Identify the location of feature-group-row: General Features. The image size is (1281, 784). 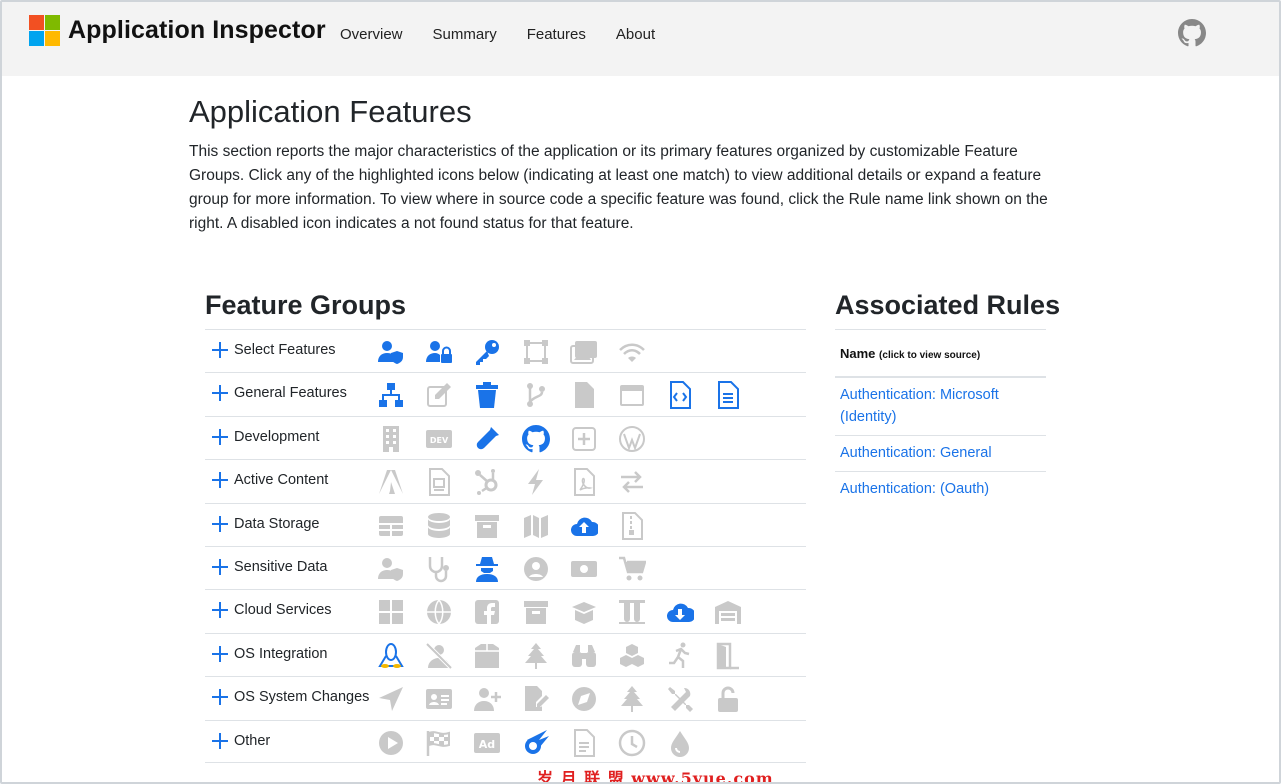
(505, 393).